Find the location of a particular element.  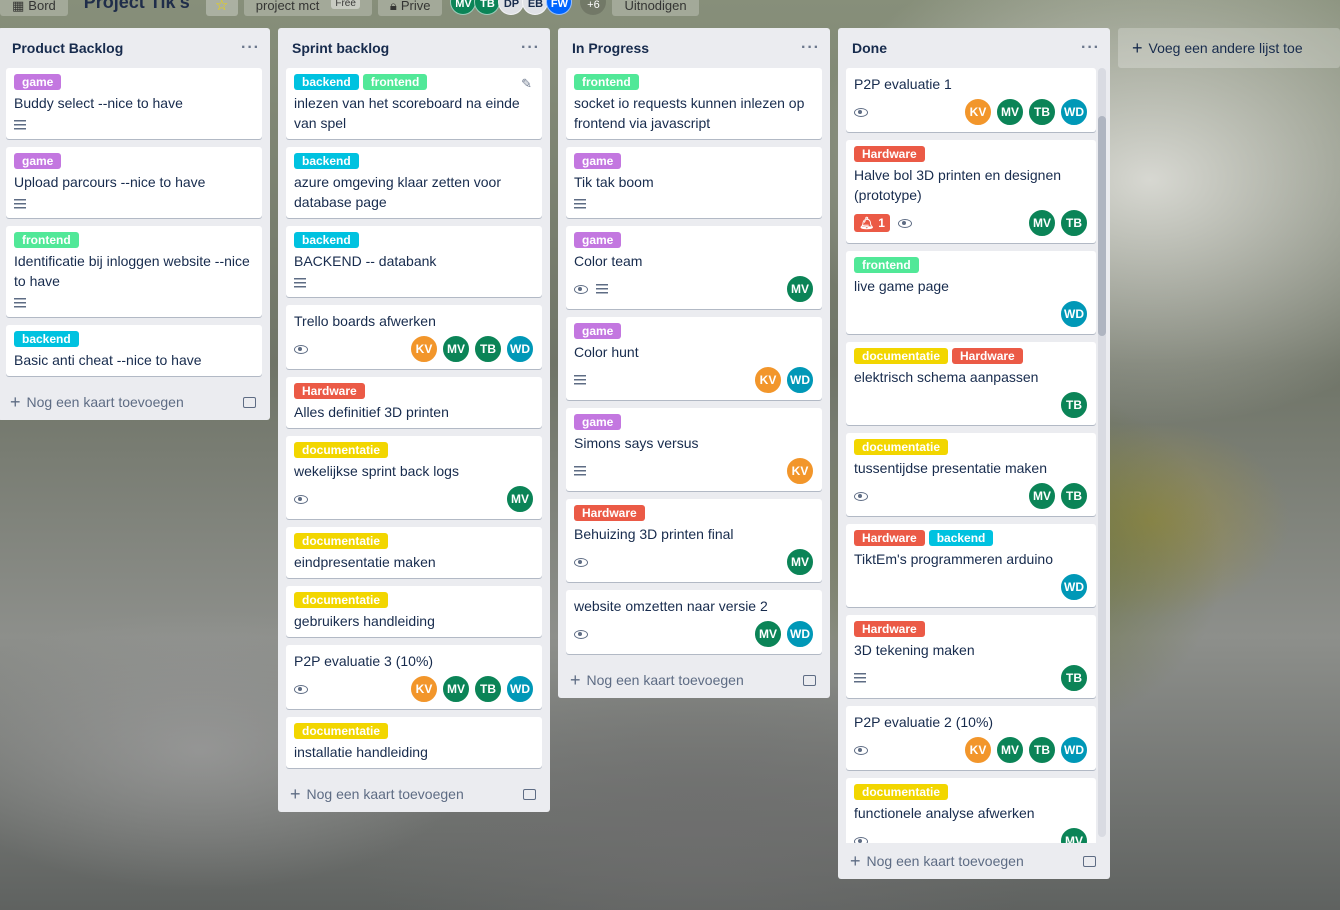

card: game Color team MV is located at coordinates (694, 267).